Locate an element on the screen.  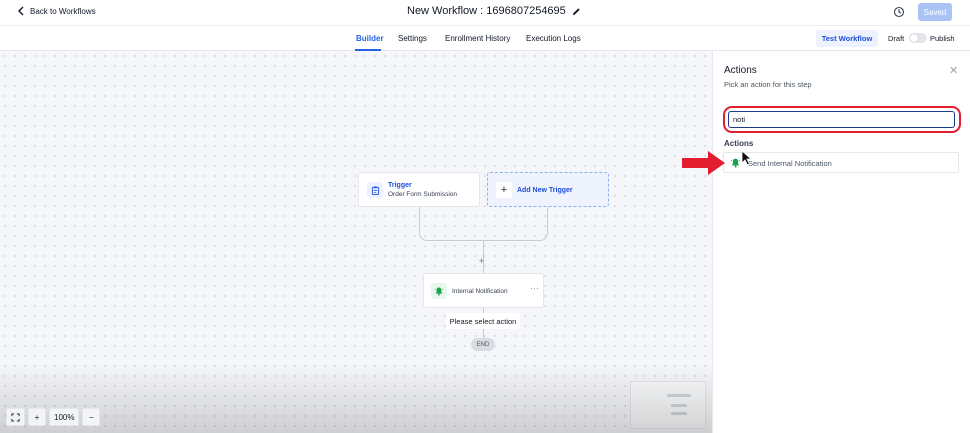
more-options-icon: ··· is located at coordinates (535, 288).